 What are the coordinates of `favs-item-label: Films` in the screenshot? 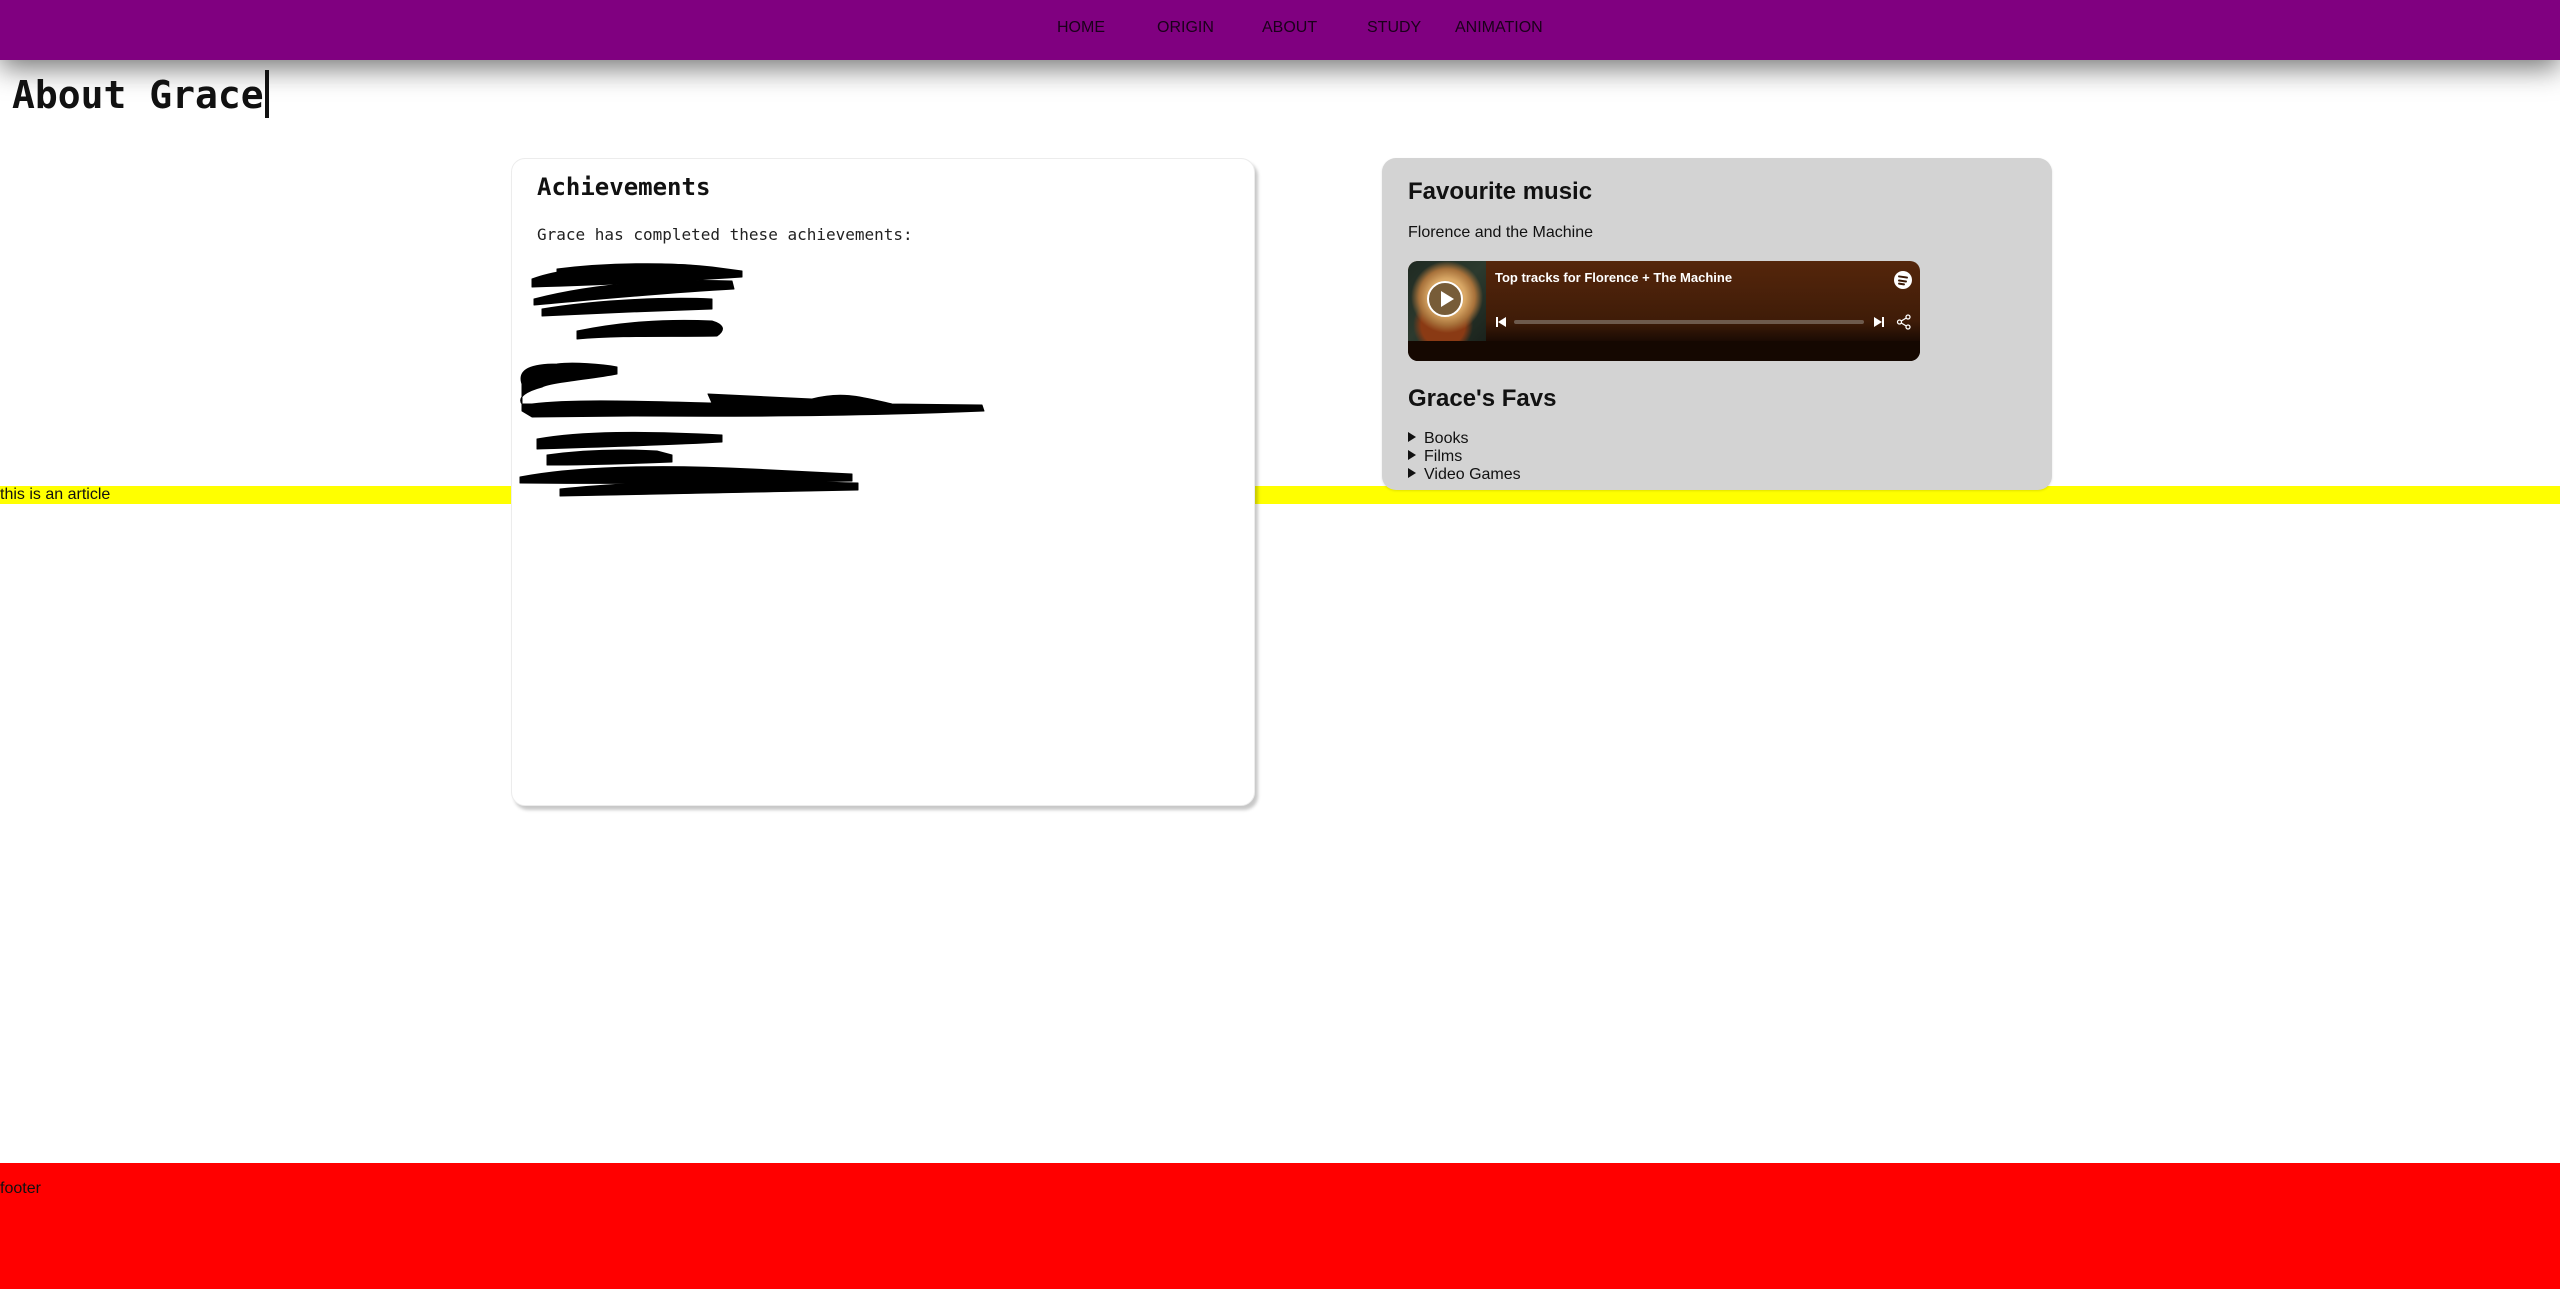 It's located at (1443, 456).